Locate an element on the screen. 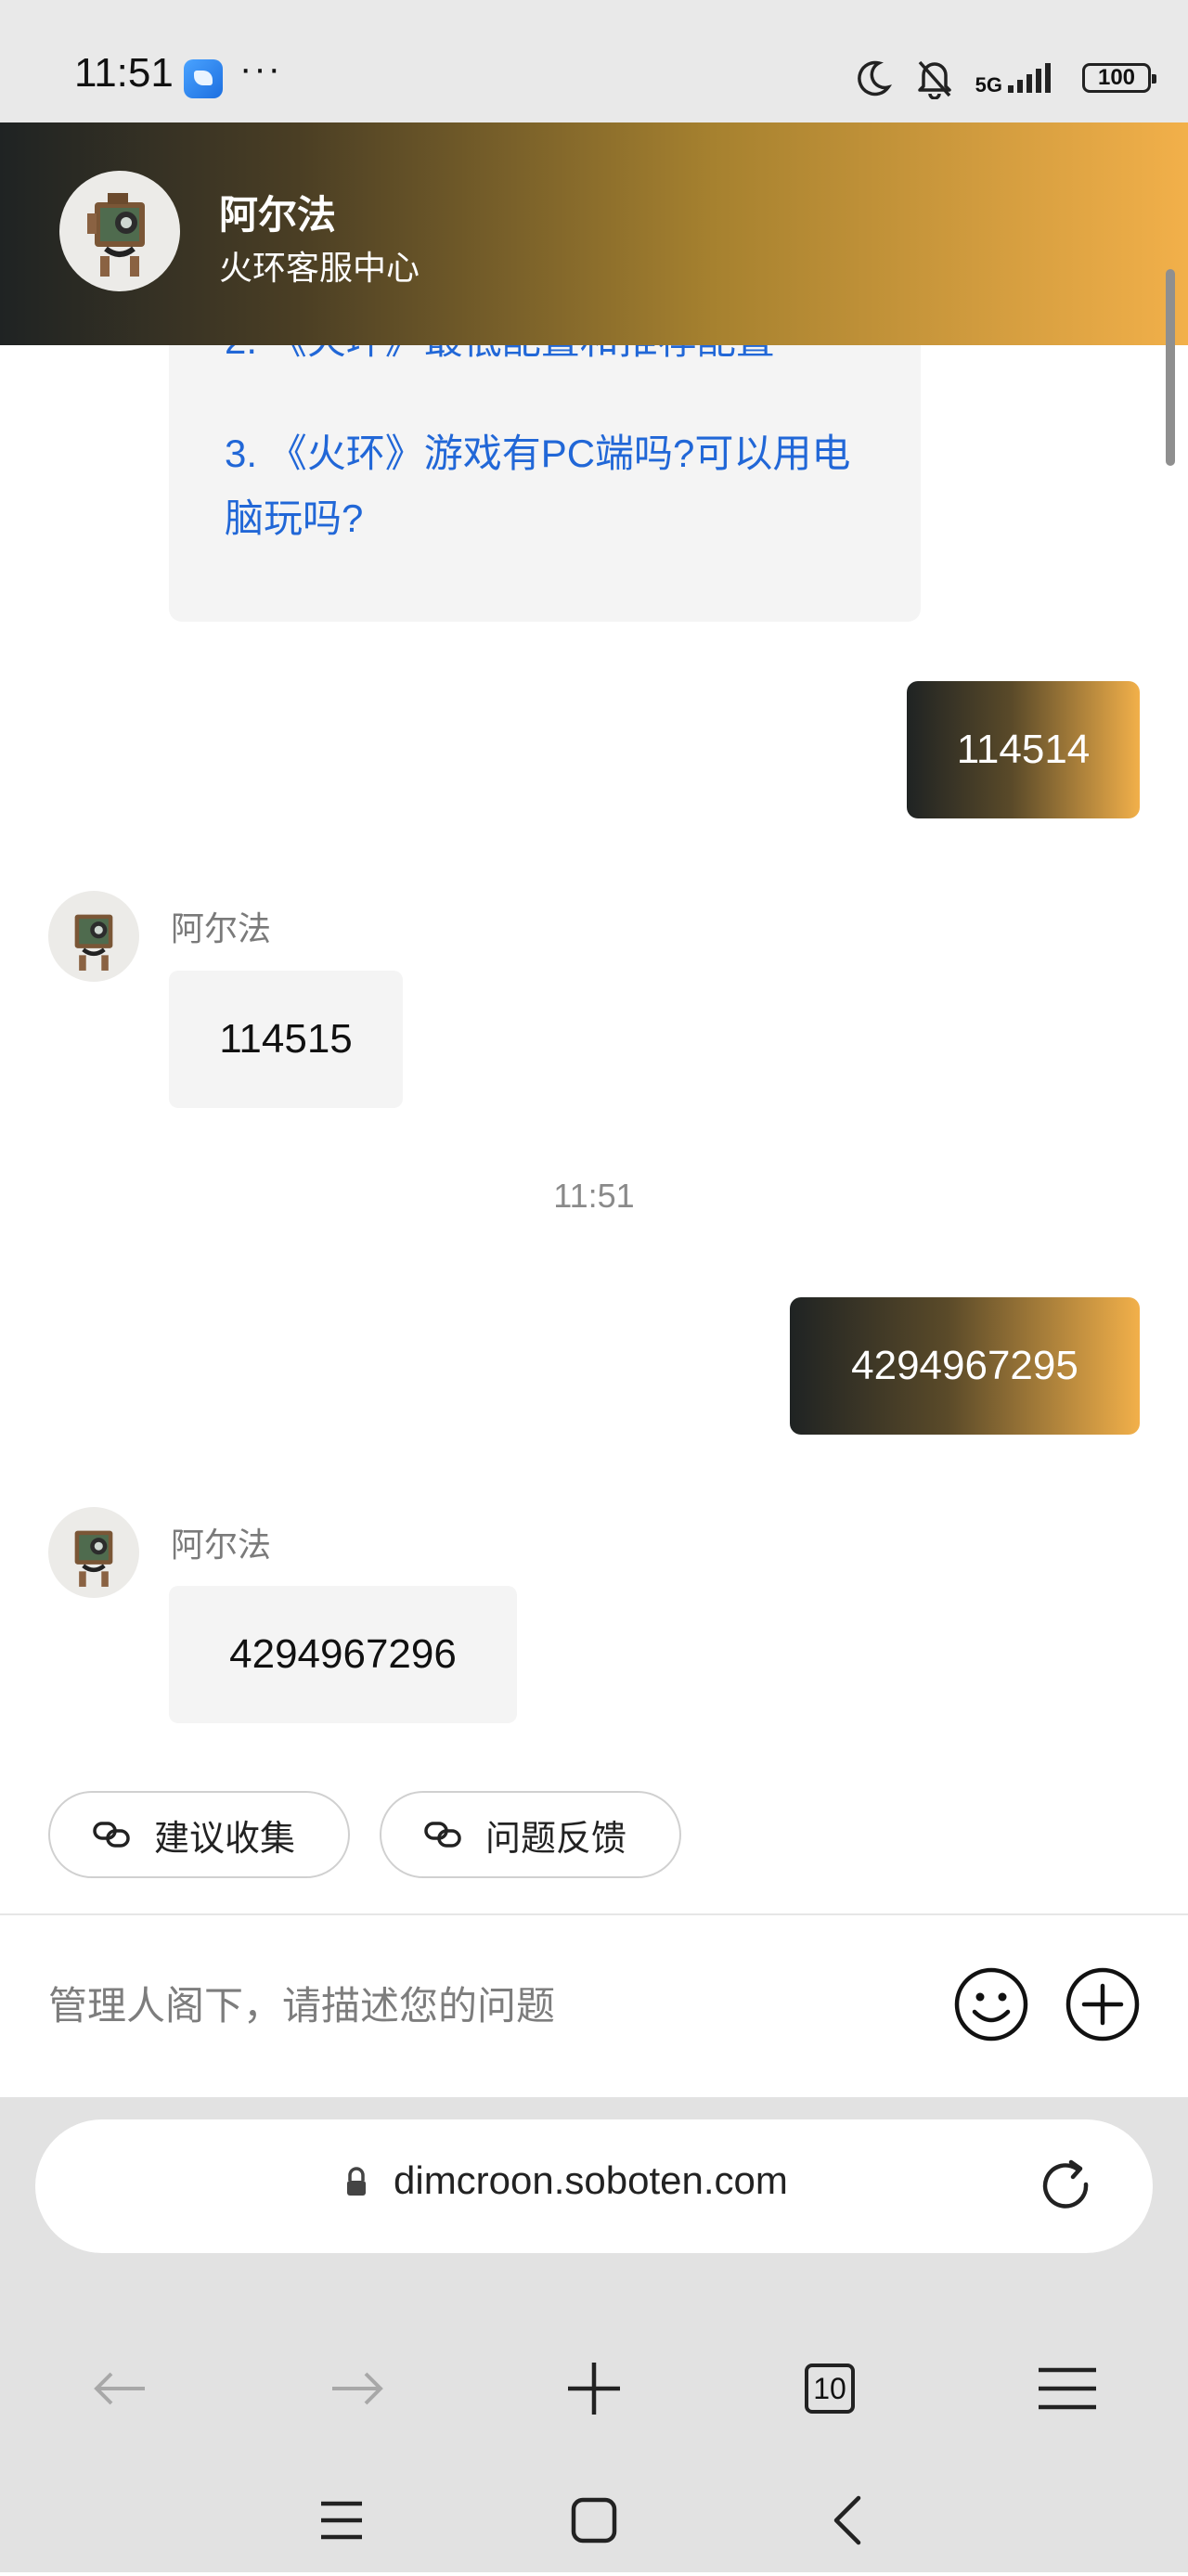  more-notifications-icon: ··· is located at coordinates (260, 68).